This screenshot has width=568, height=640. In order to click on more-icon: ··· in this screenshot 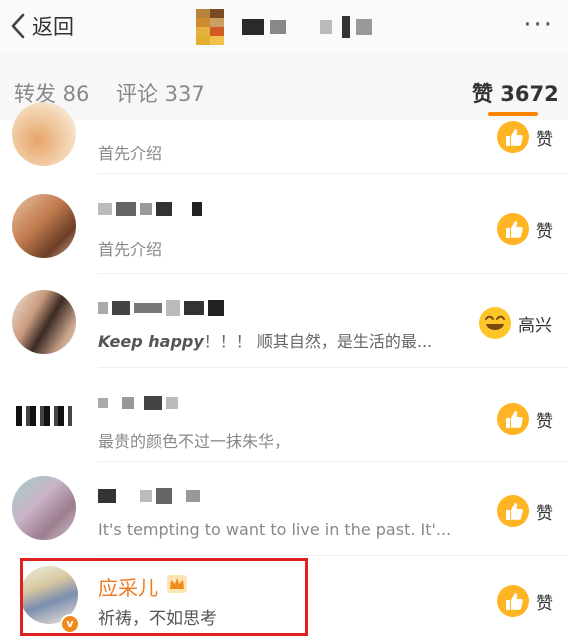, I will do `click(538, 25)`.